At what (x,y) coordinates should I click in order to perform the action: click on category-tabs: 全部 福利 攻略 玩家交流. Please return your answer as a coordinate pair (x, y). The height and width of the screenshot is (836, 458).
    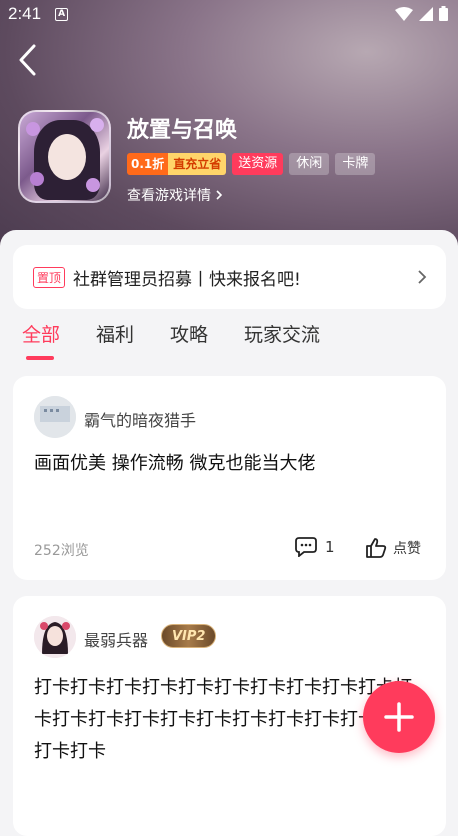
    Looking at the image, I should click on (189, 340).